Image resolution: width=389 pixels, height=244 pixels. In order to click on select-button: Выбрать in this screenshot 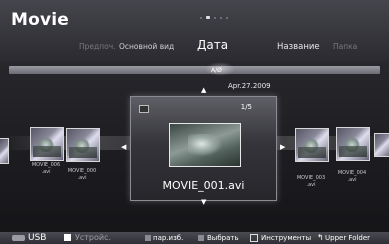, I will do `click(223, 238)`.